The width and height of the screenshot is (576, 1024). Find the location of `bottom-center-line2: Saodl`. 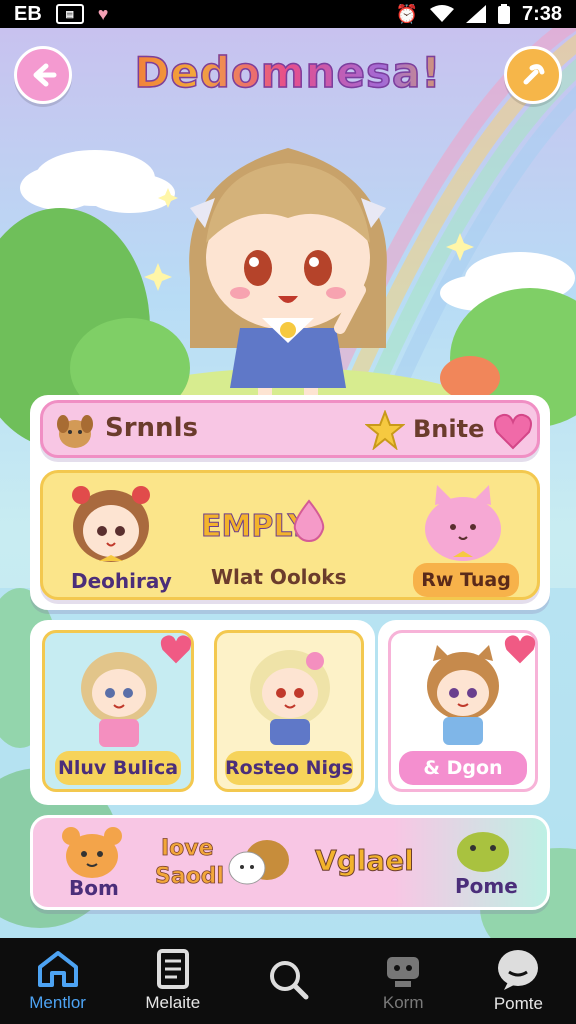

bottom-center-line2: Saodl is located at coordinates (190, 877).